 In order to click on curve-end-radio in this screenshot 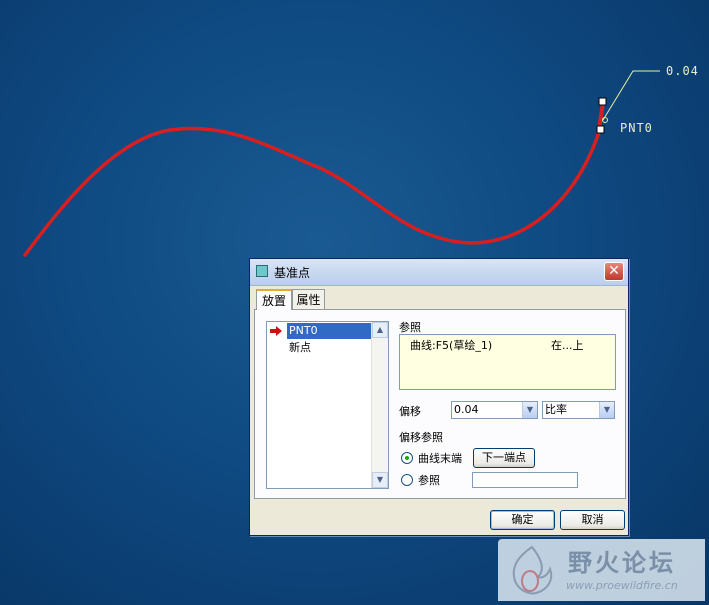, I will do `click(407, 458)`.